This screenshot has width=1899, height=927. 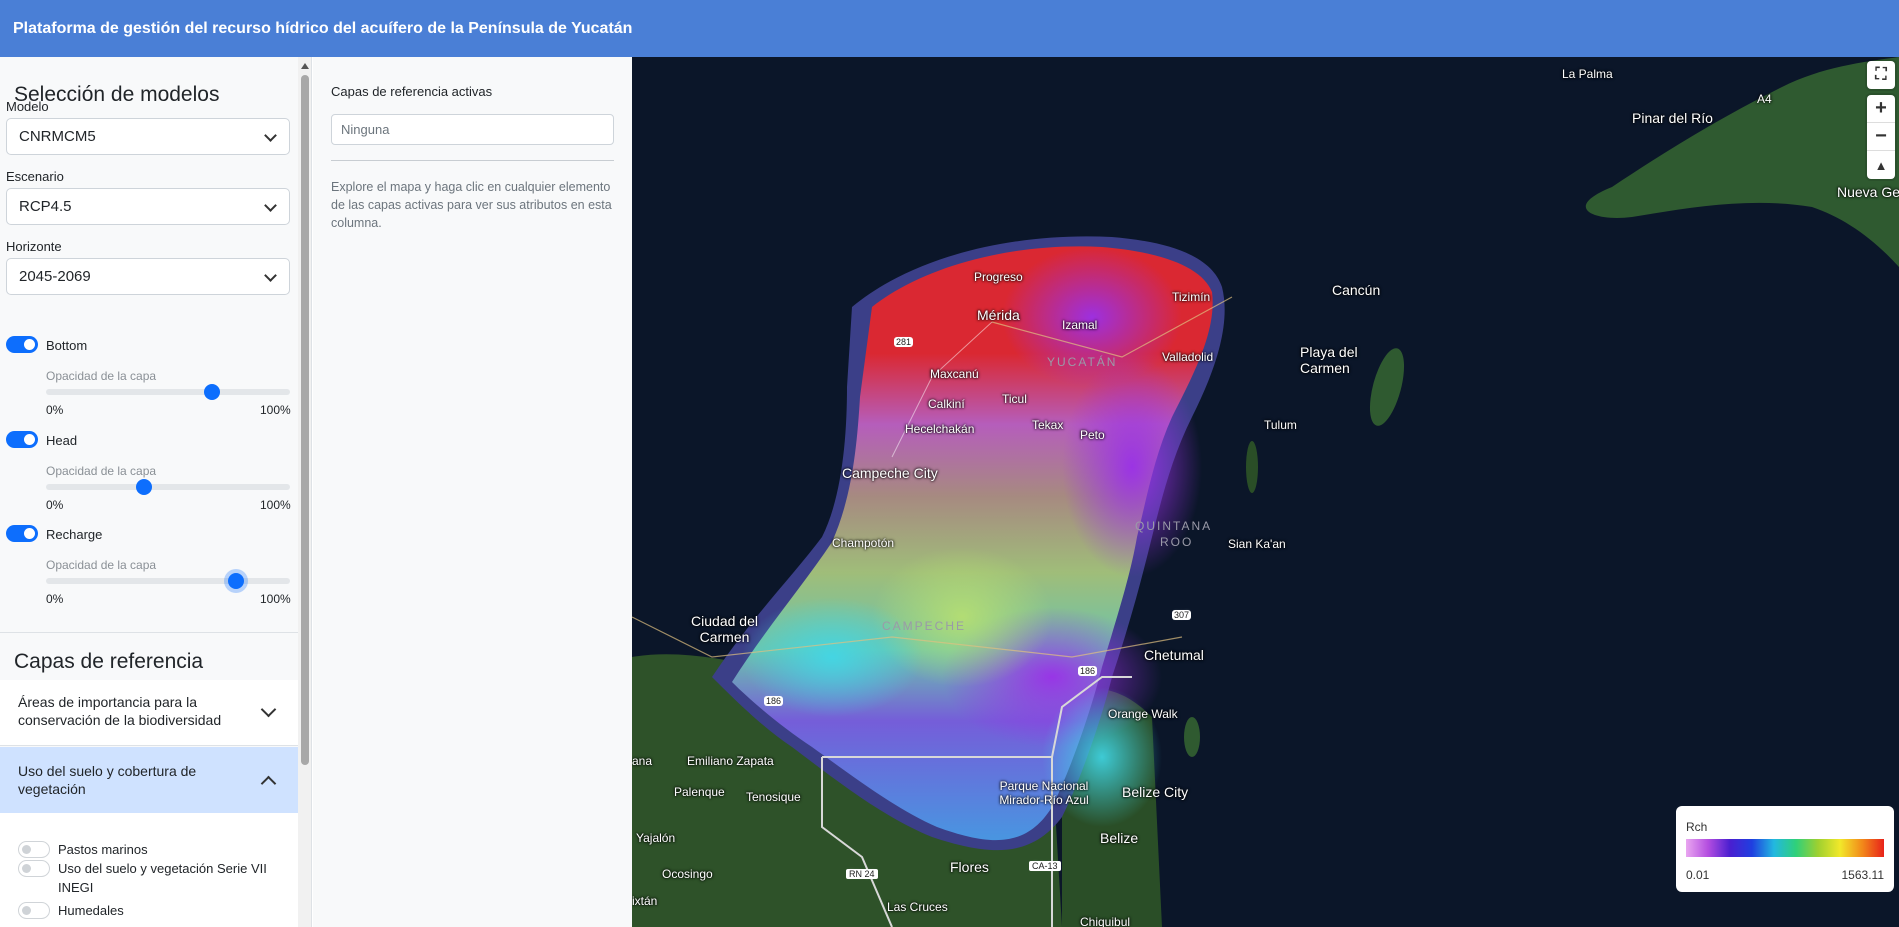 I want to click on bottom-layer-label: Bottom, so click(x=67, y=345).